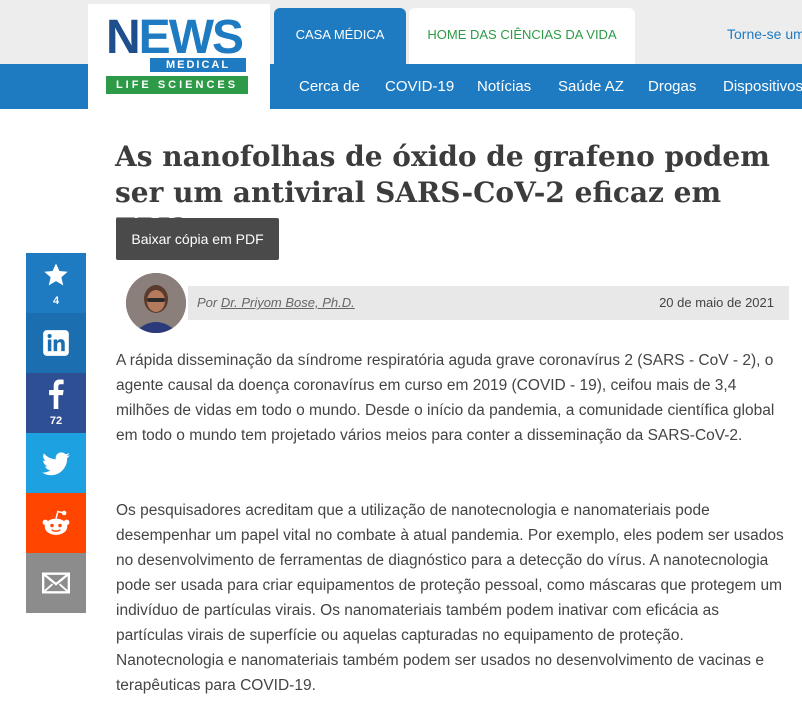 This screenshot has height=707, width=802. Describe the element at coordinates (56, 301) in the screenshot. I see `favorite-count: 4` at that location.